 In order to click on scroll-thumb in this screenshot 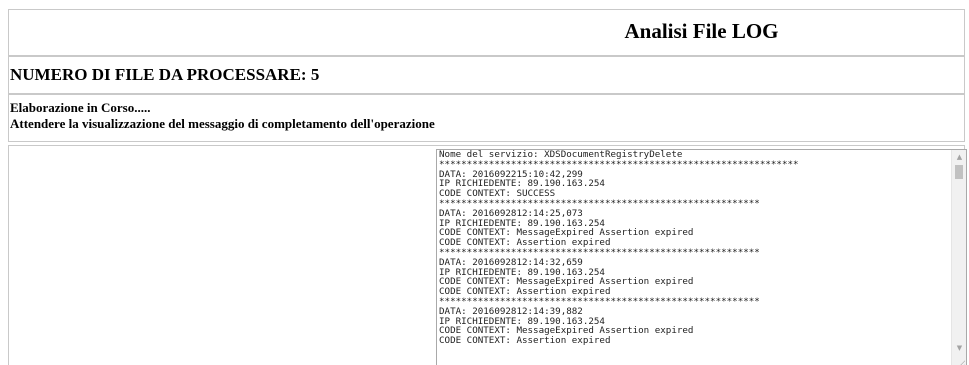, I will do `click(959, 172)`.